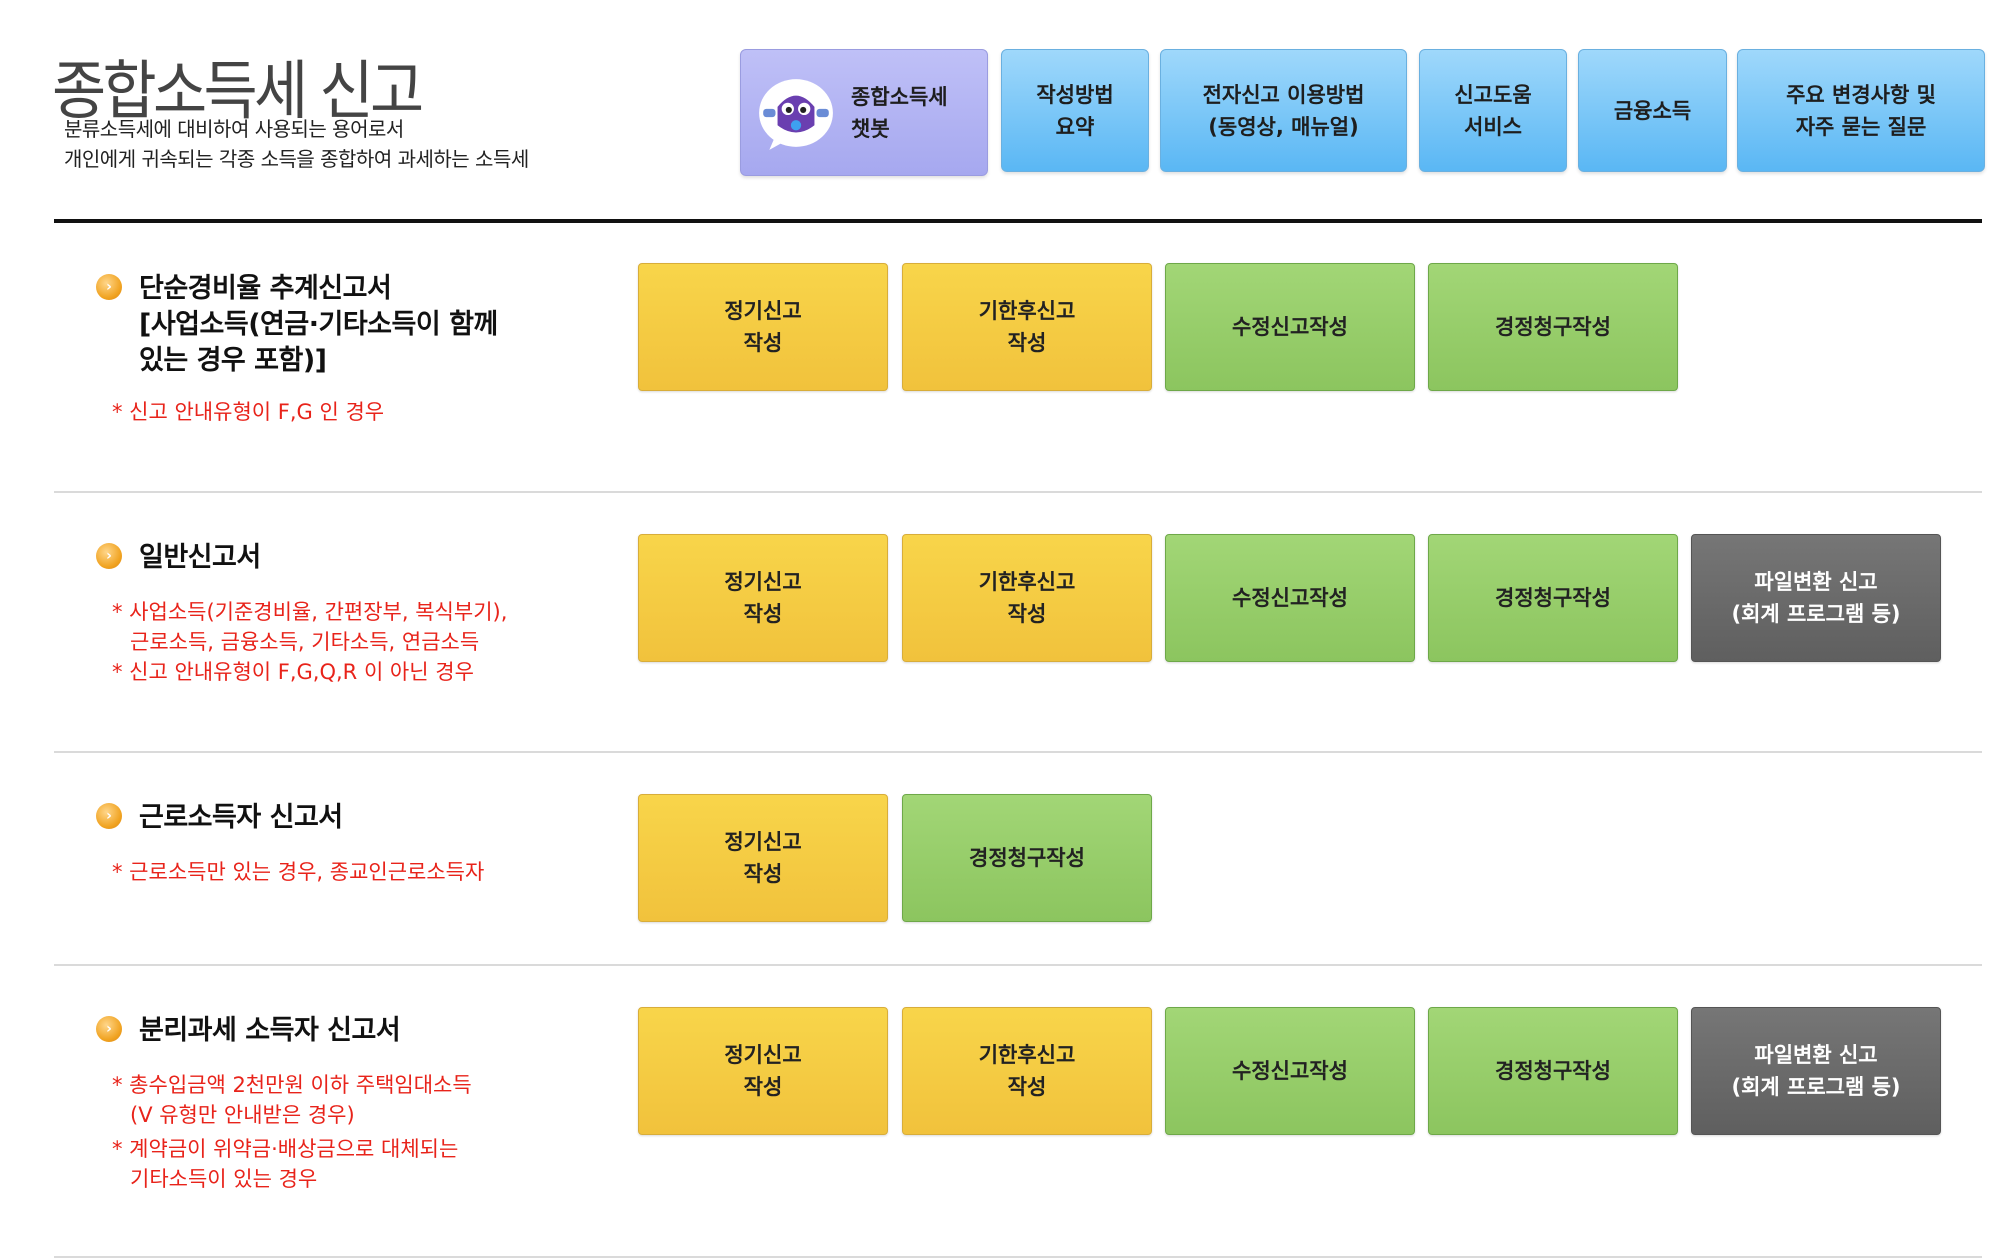 This screenshot has width=2000, height=1258. I want to click on section-title-text: 분리과세 소득자 신고서, so click(270, 1030).